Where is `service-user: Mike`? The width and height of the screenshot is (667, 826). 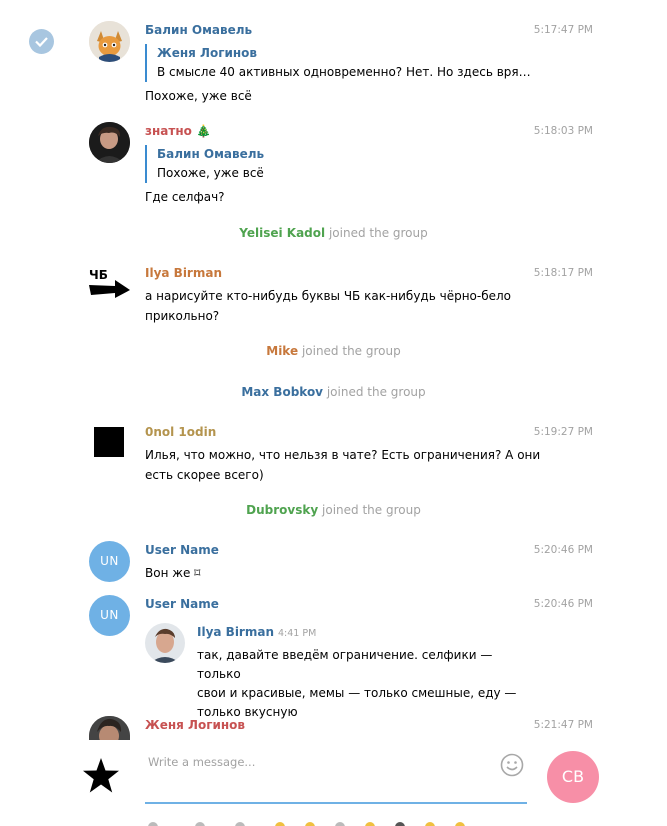 service-user: Mike is located at coordinates (282, 351).